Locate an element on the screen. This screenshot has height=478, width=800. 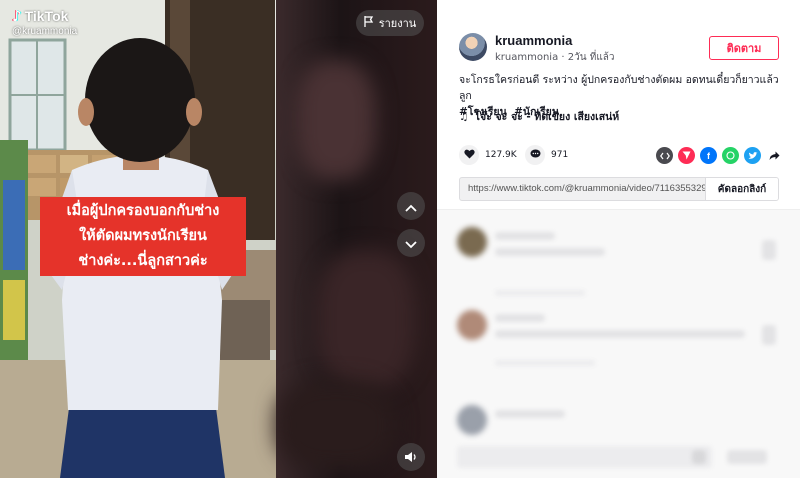
copy-link-button: คัดลอกลิงก์ is located at coordinates (741, 189).